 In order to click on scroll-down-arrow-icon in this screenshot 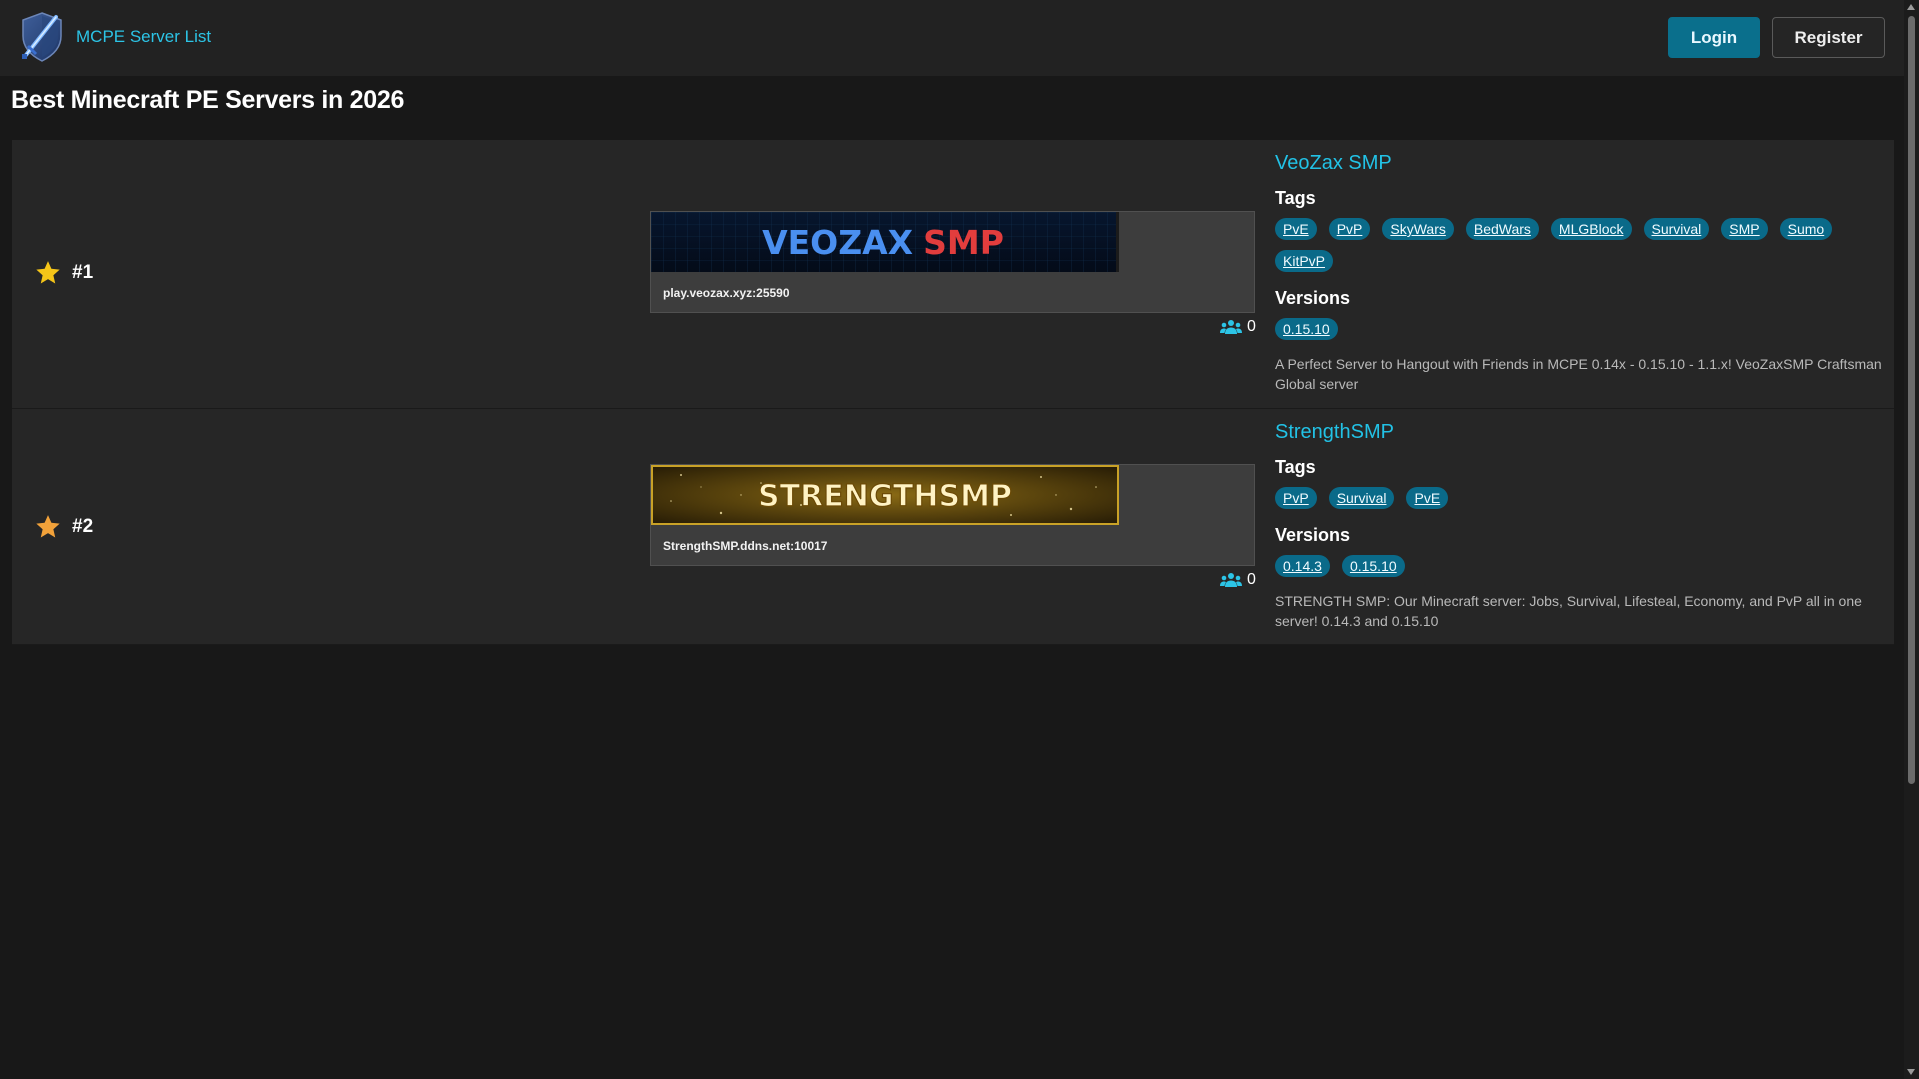, I will do `click(1911, 1072)`.